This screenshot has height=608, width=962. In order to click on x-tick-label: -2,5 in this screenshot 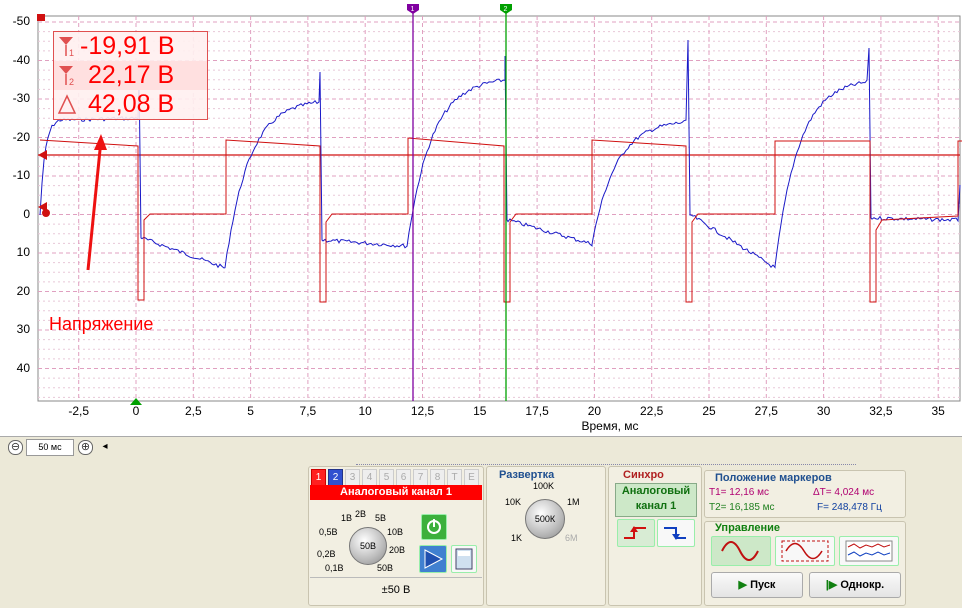, I will do `click(79, 411)`.